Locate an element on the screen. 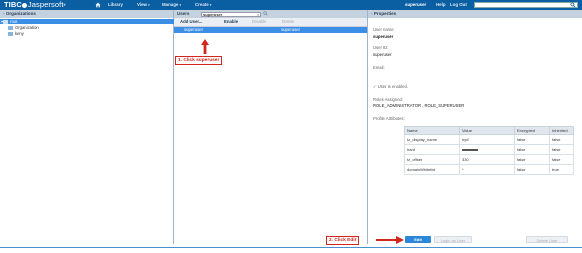 The height and width of the screenshot is (253, 582). roles-label: Roles Assigned: is located at coordinates (388, 99).